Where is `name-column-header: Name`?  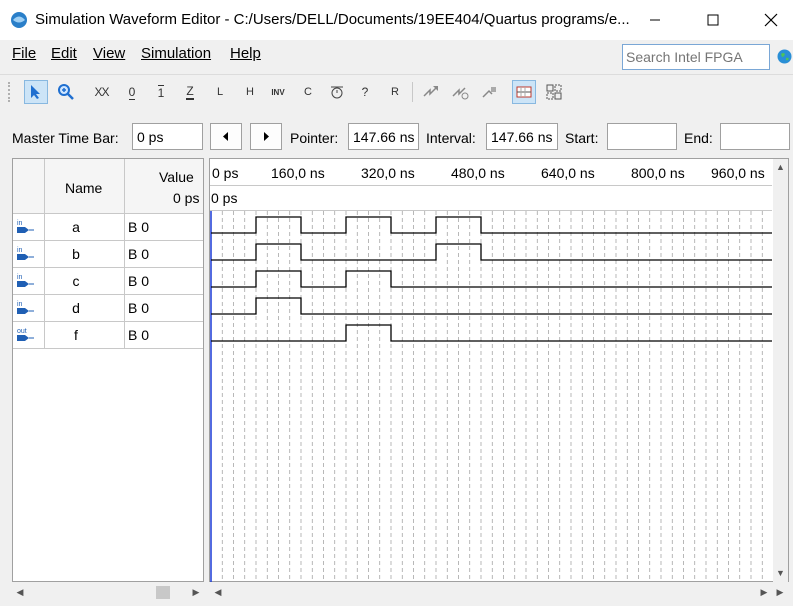 name-column-header: Name is located at coordinates (83, 188).